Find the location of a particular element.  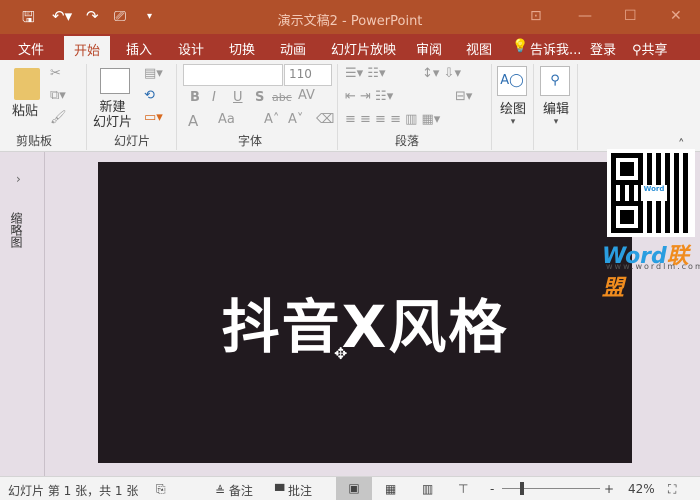

reset-icon: ⟲ is located at coordinates (149, 95).